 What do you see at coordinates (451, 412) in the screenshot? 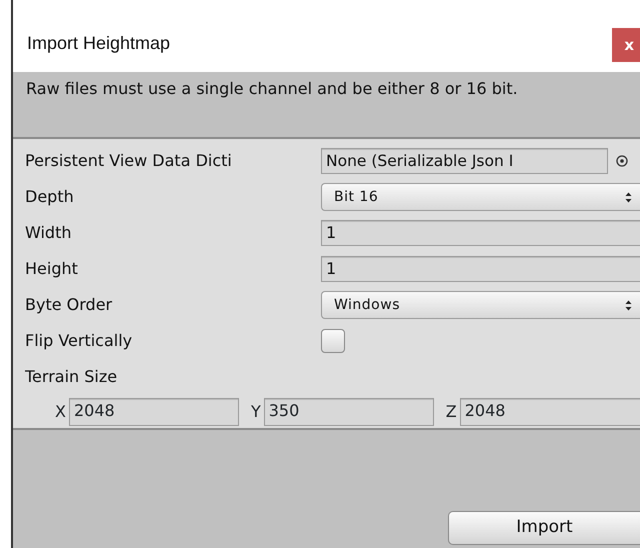
I see `axis-label: Z` at bounding box center [451, 412].